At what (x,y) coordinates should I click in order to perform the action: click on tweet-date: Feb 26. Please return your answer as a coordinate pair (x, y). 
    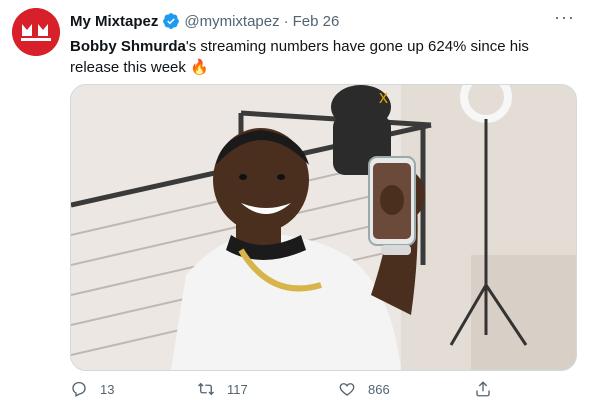
    Looking at the image, I should click on (316, 21).